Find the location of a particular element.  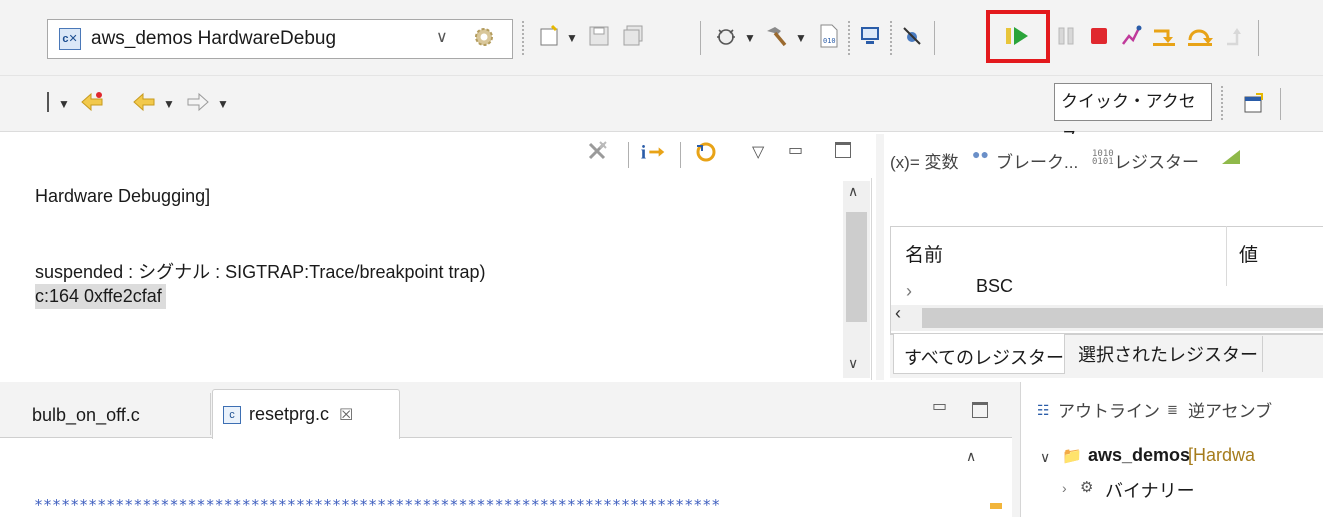

outline-icon: ☷ is located at coordinates (1043, 410).